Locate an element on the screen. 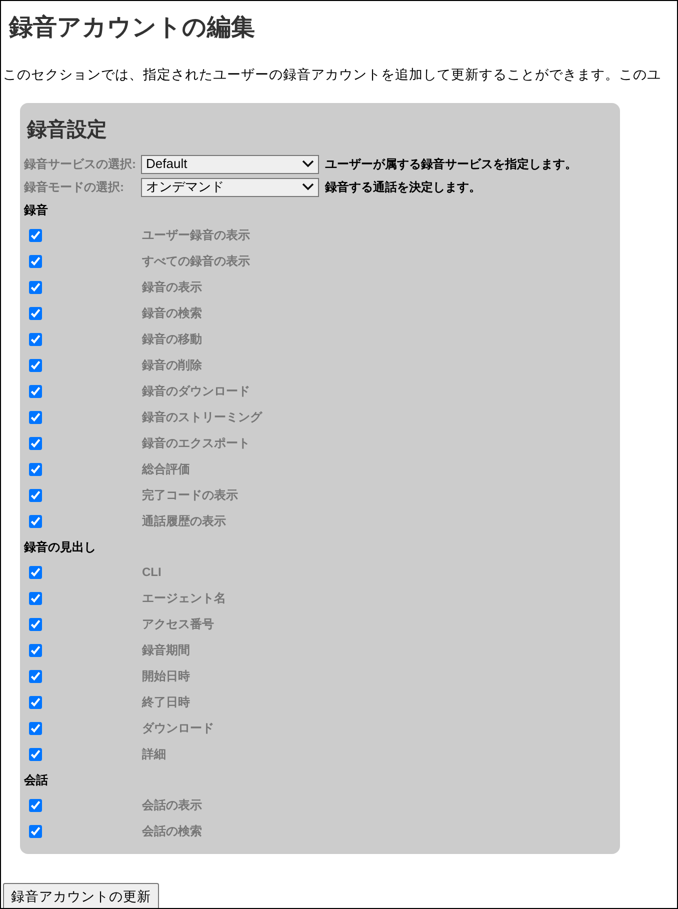 This screenshot has width=678, height=909. permission-label: 録音のストリーミング is located at coordinates (202, 417).